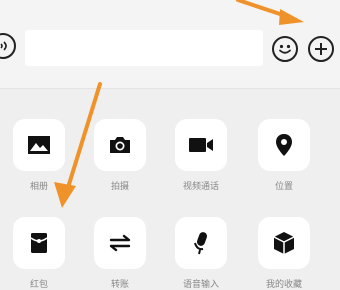 This screenshot has height=290, width=340. I want to click on voice-icon, so click(8, 46).